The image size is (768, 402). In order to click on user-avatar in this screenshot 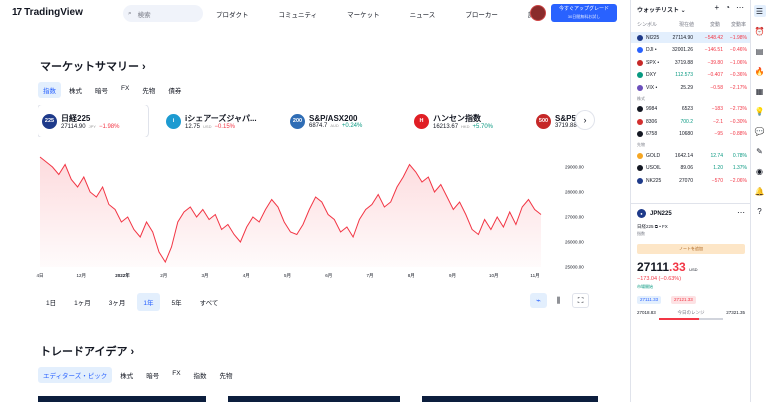, I will do `click(538, 13)`.